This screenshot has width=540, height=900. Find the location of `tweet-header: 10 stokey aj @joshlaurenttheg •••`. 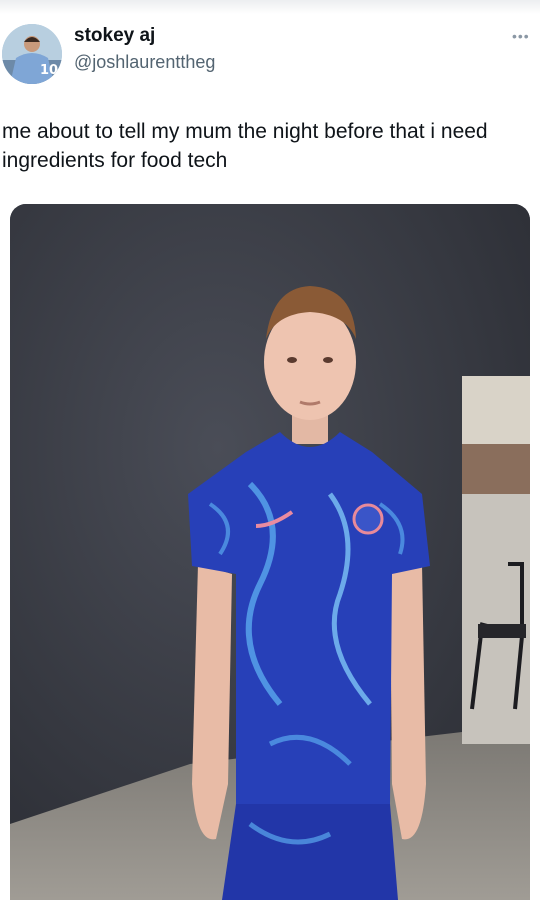

tweet-header: 10 stokey aj @joshlaurenttheg ••• is located at coordinates (270, 49).